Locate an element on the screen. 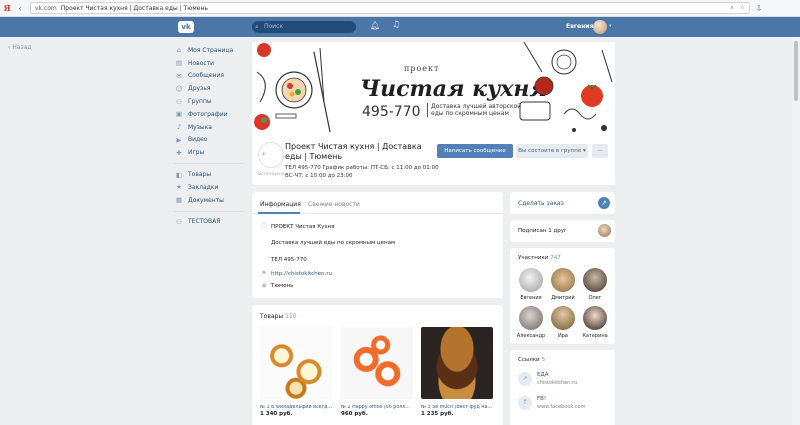  menu-item-my-page: ⌂ Моя Страница is located at coordinates (211, 50).